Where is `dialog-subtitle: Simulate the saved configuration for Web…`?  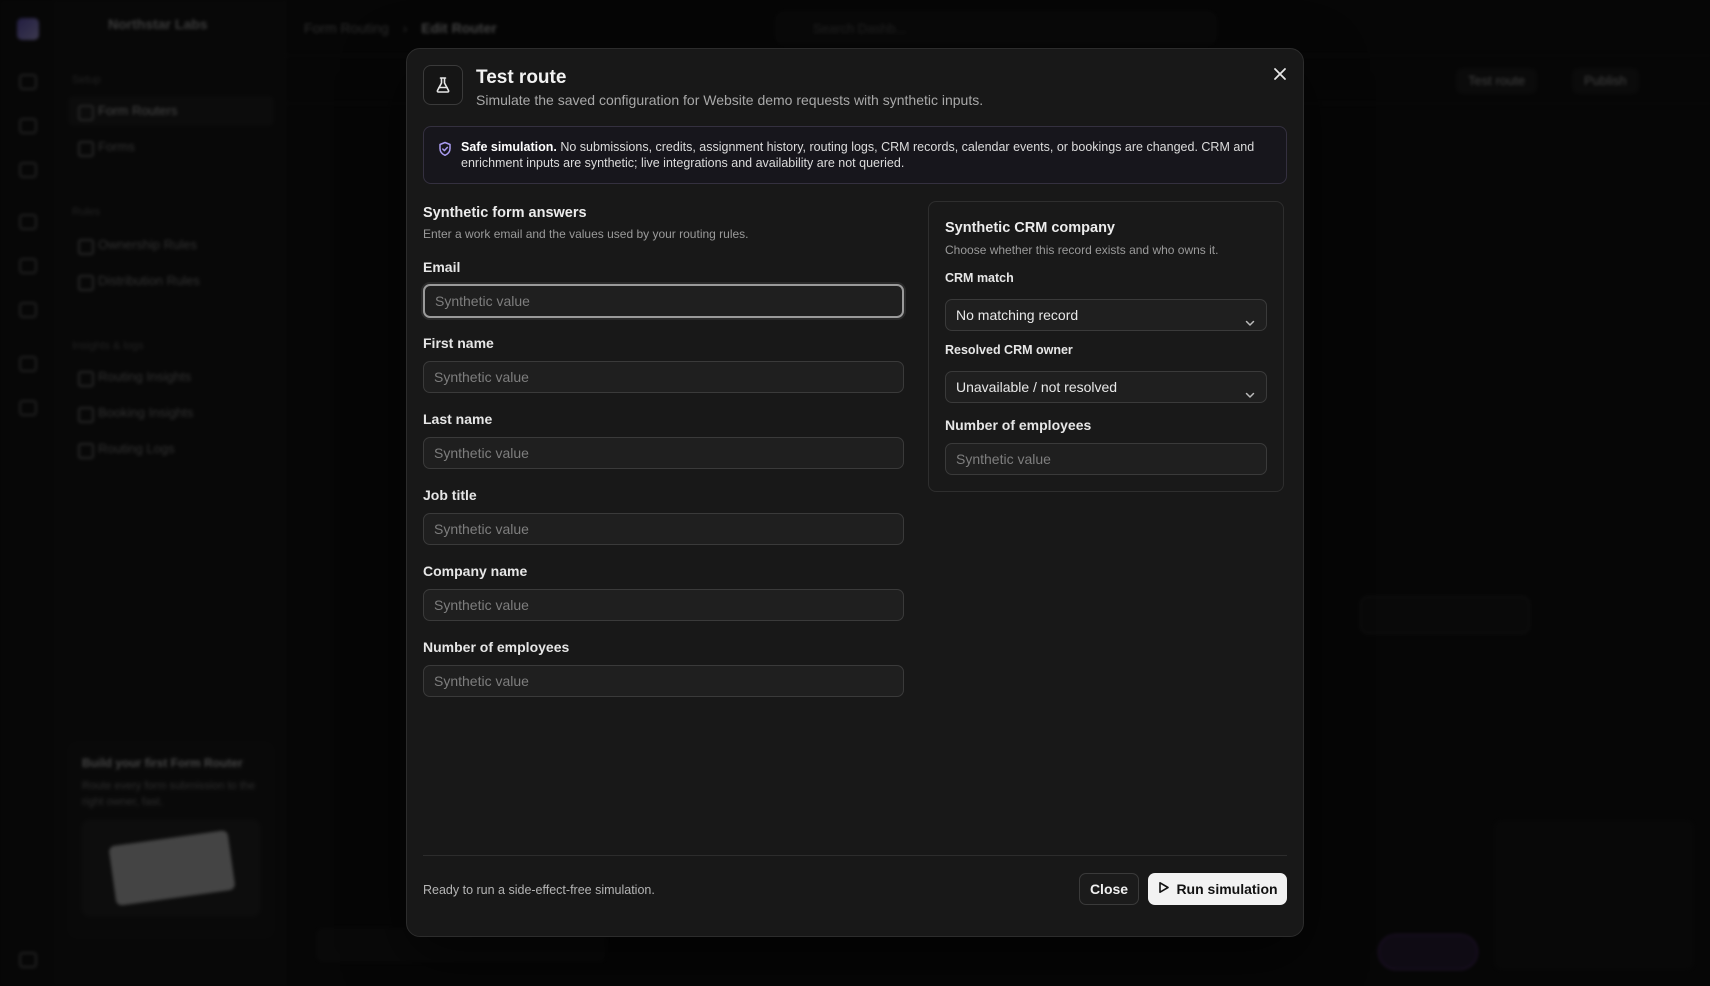 dialog-subtitle: Simulate the saved configuration for Web… is located at coordinates (730, 100).